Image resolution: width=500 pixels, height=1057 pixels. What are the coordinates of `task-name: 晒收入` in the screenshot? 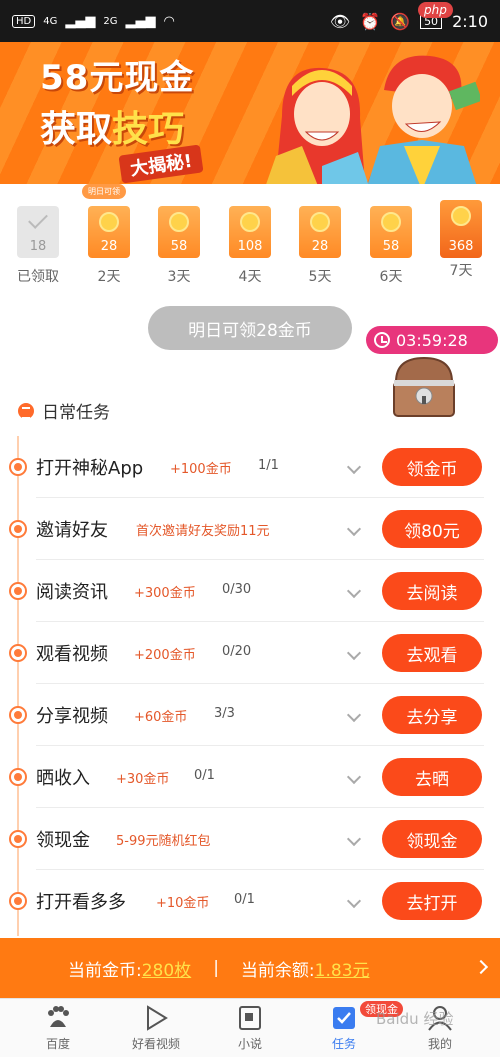 It's located at (63, 778).